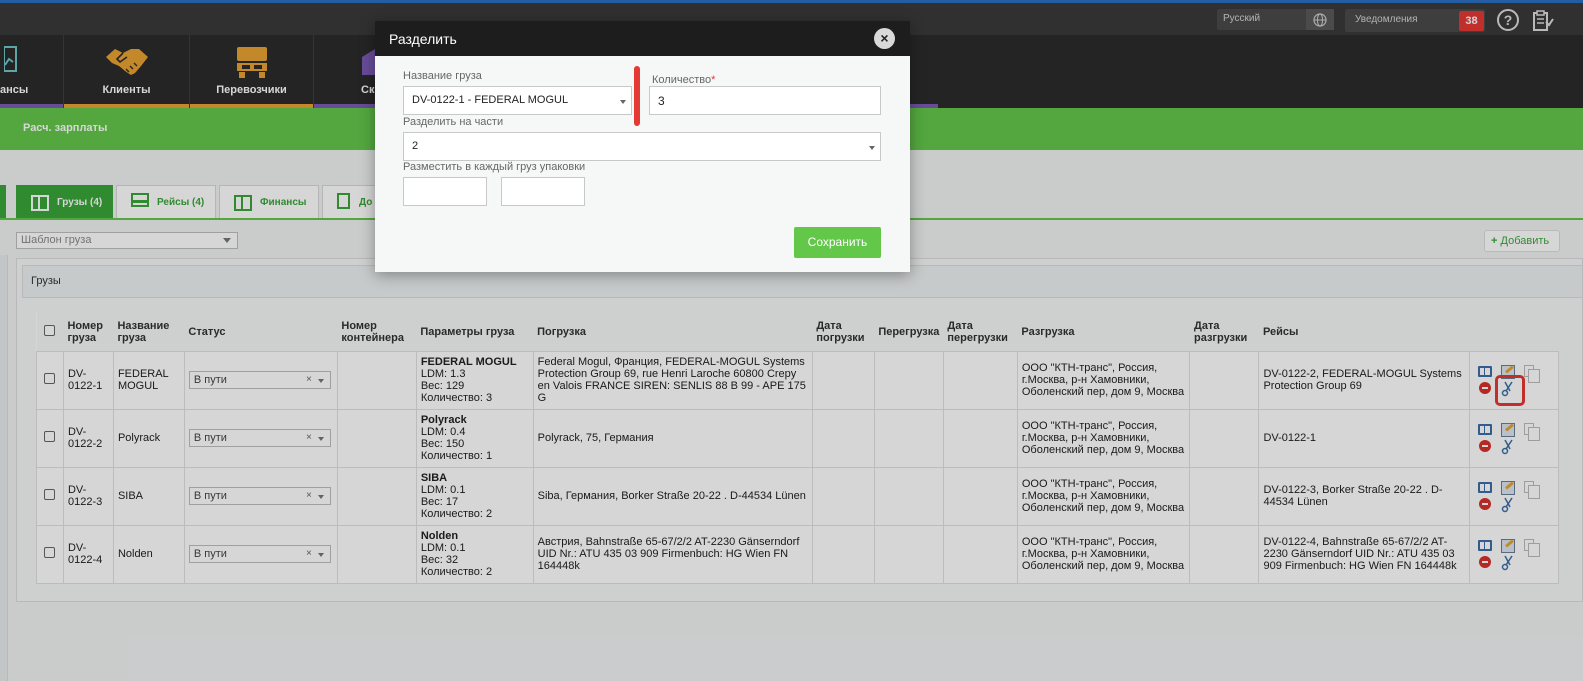 This screenshot has height=681, width=1583. What do you see at coordinates (837, 242) in the screenshot?
I see `save-button: Сохранить` at bounding box center [837, 242].